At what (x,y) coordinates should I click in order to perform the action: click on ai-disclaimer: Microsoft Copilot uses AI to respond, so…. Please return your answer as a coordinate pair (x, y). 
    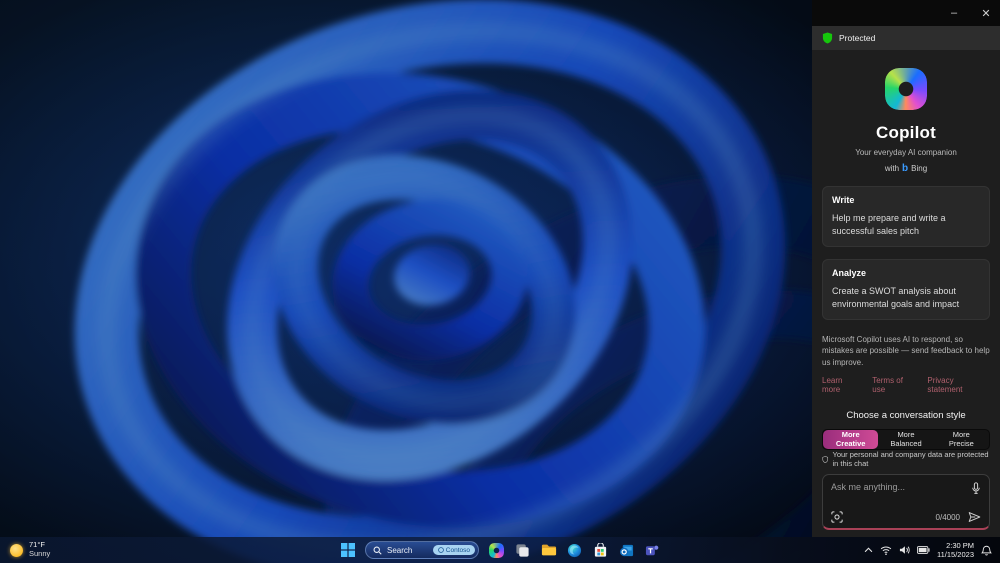
    Looking at the image, I should click on (906, 351).